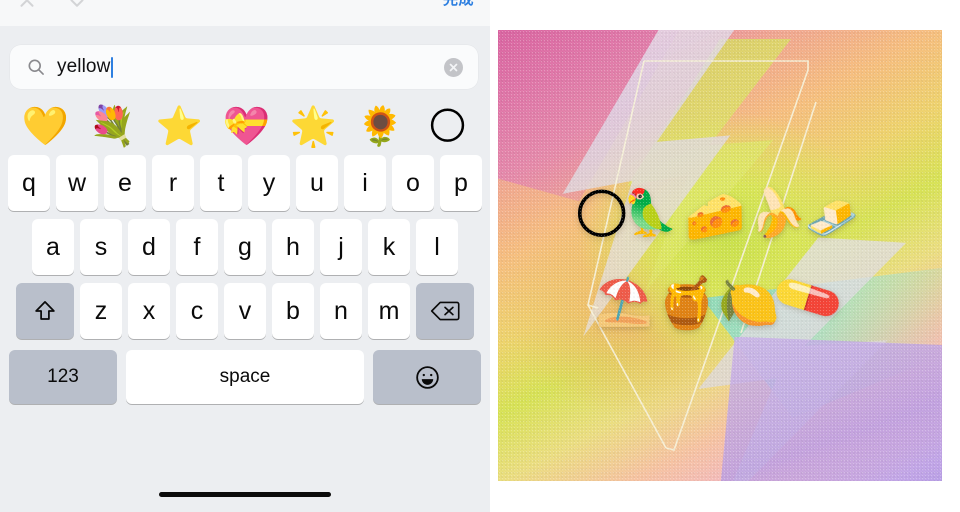 Image resolution: width=960 pixels, height=512 pixels. Describe the element at coordinates (245, 247) in the screenshot. I see `key-g: g` at that location.